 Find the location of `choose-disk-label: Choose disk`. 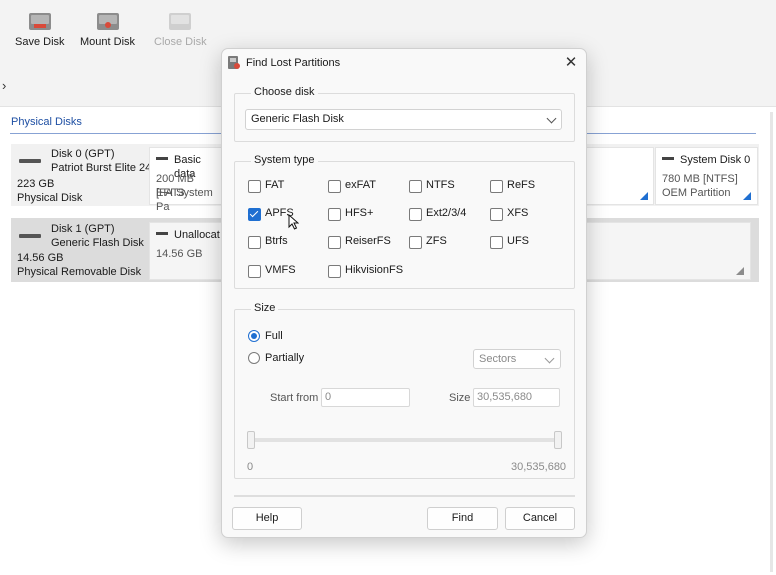

choose-disk-label: Choose disk is located at coordinates (284, 92).